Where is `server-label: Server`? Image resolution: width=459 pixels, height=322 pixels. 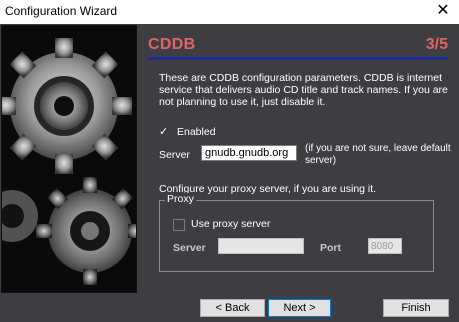
server-label: Server is located at coordinates (174, 155).